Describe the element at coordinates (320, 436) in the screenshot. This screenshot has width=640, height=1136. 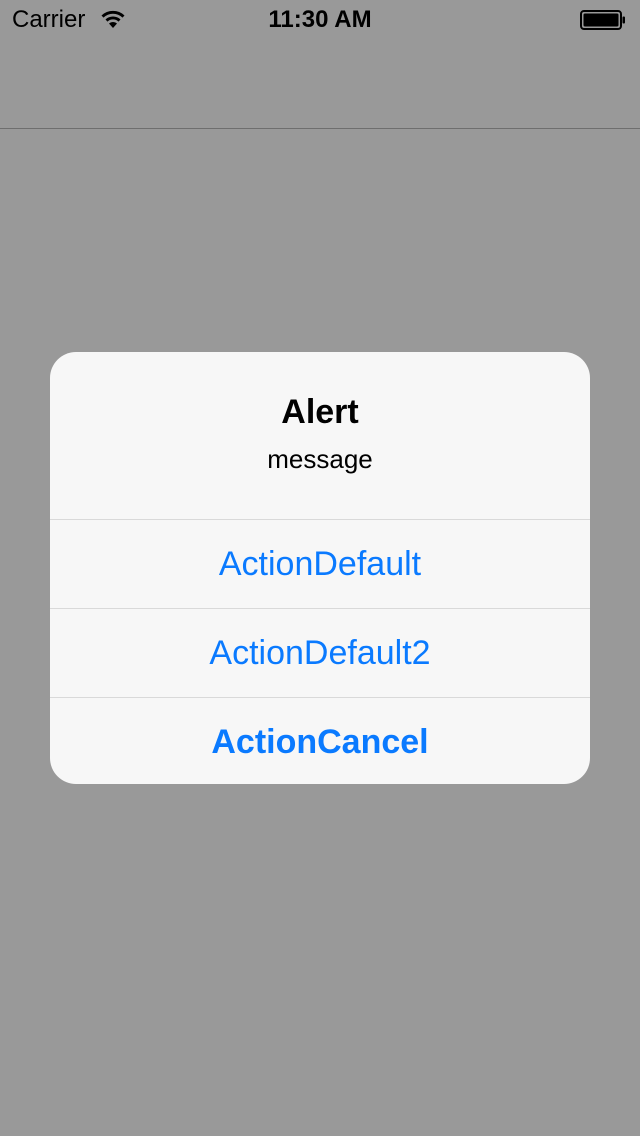
I see `alert-header: Alert message` at that location.